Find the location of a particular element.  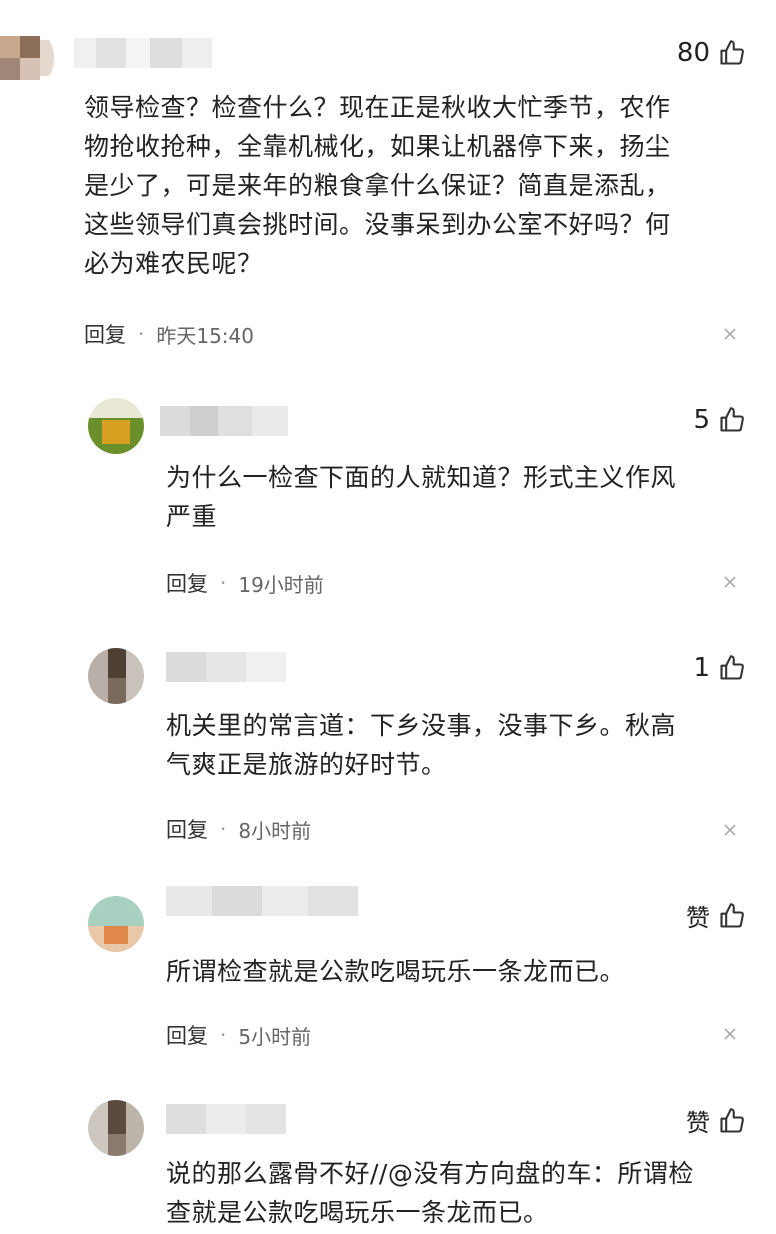

like-count: 80 is located at coordinates (693, 53).